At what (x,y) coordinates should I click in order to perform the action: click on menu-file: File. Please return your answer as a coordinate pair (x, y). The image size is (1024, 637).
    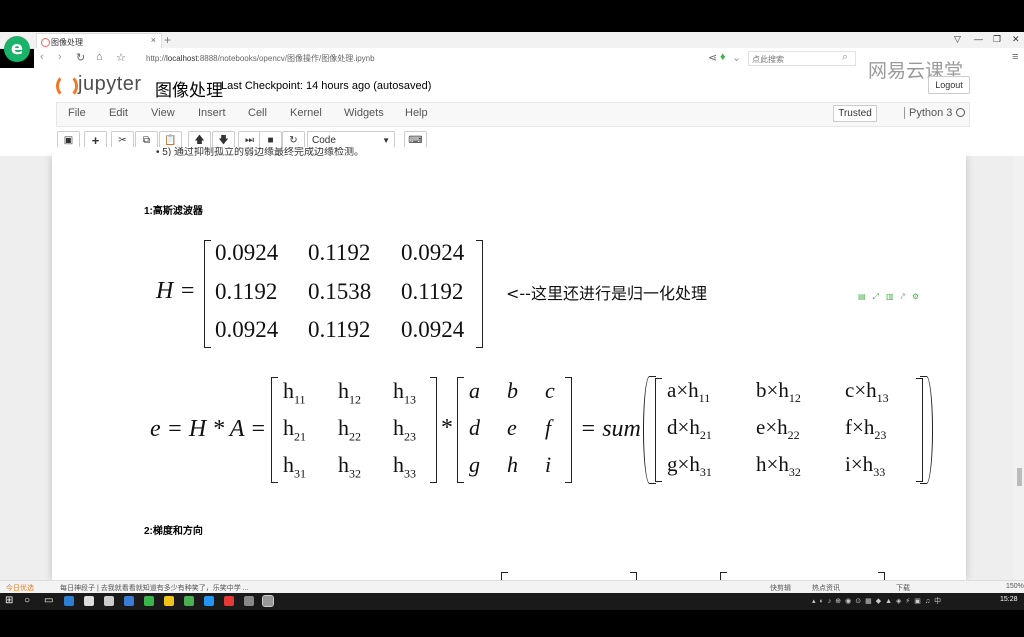
    Looking at the image, I should click on (77, 113).